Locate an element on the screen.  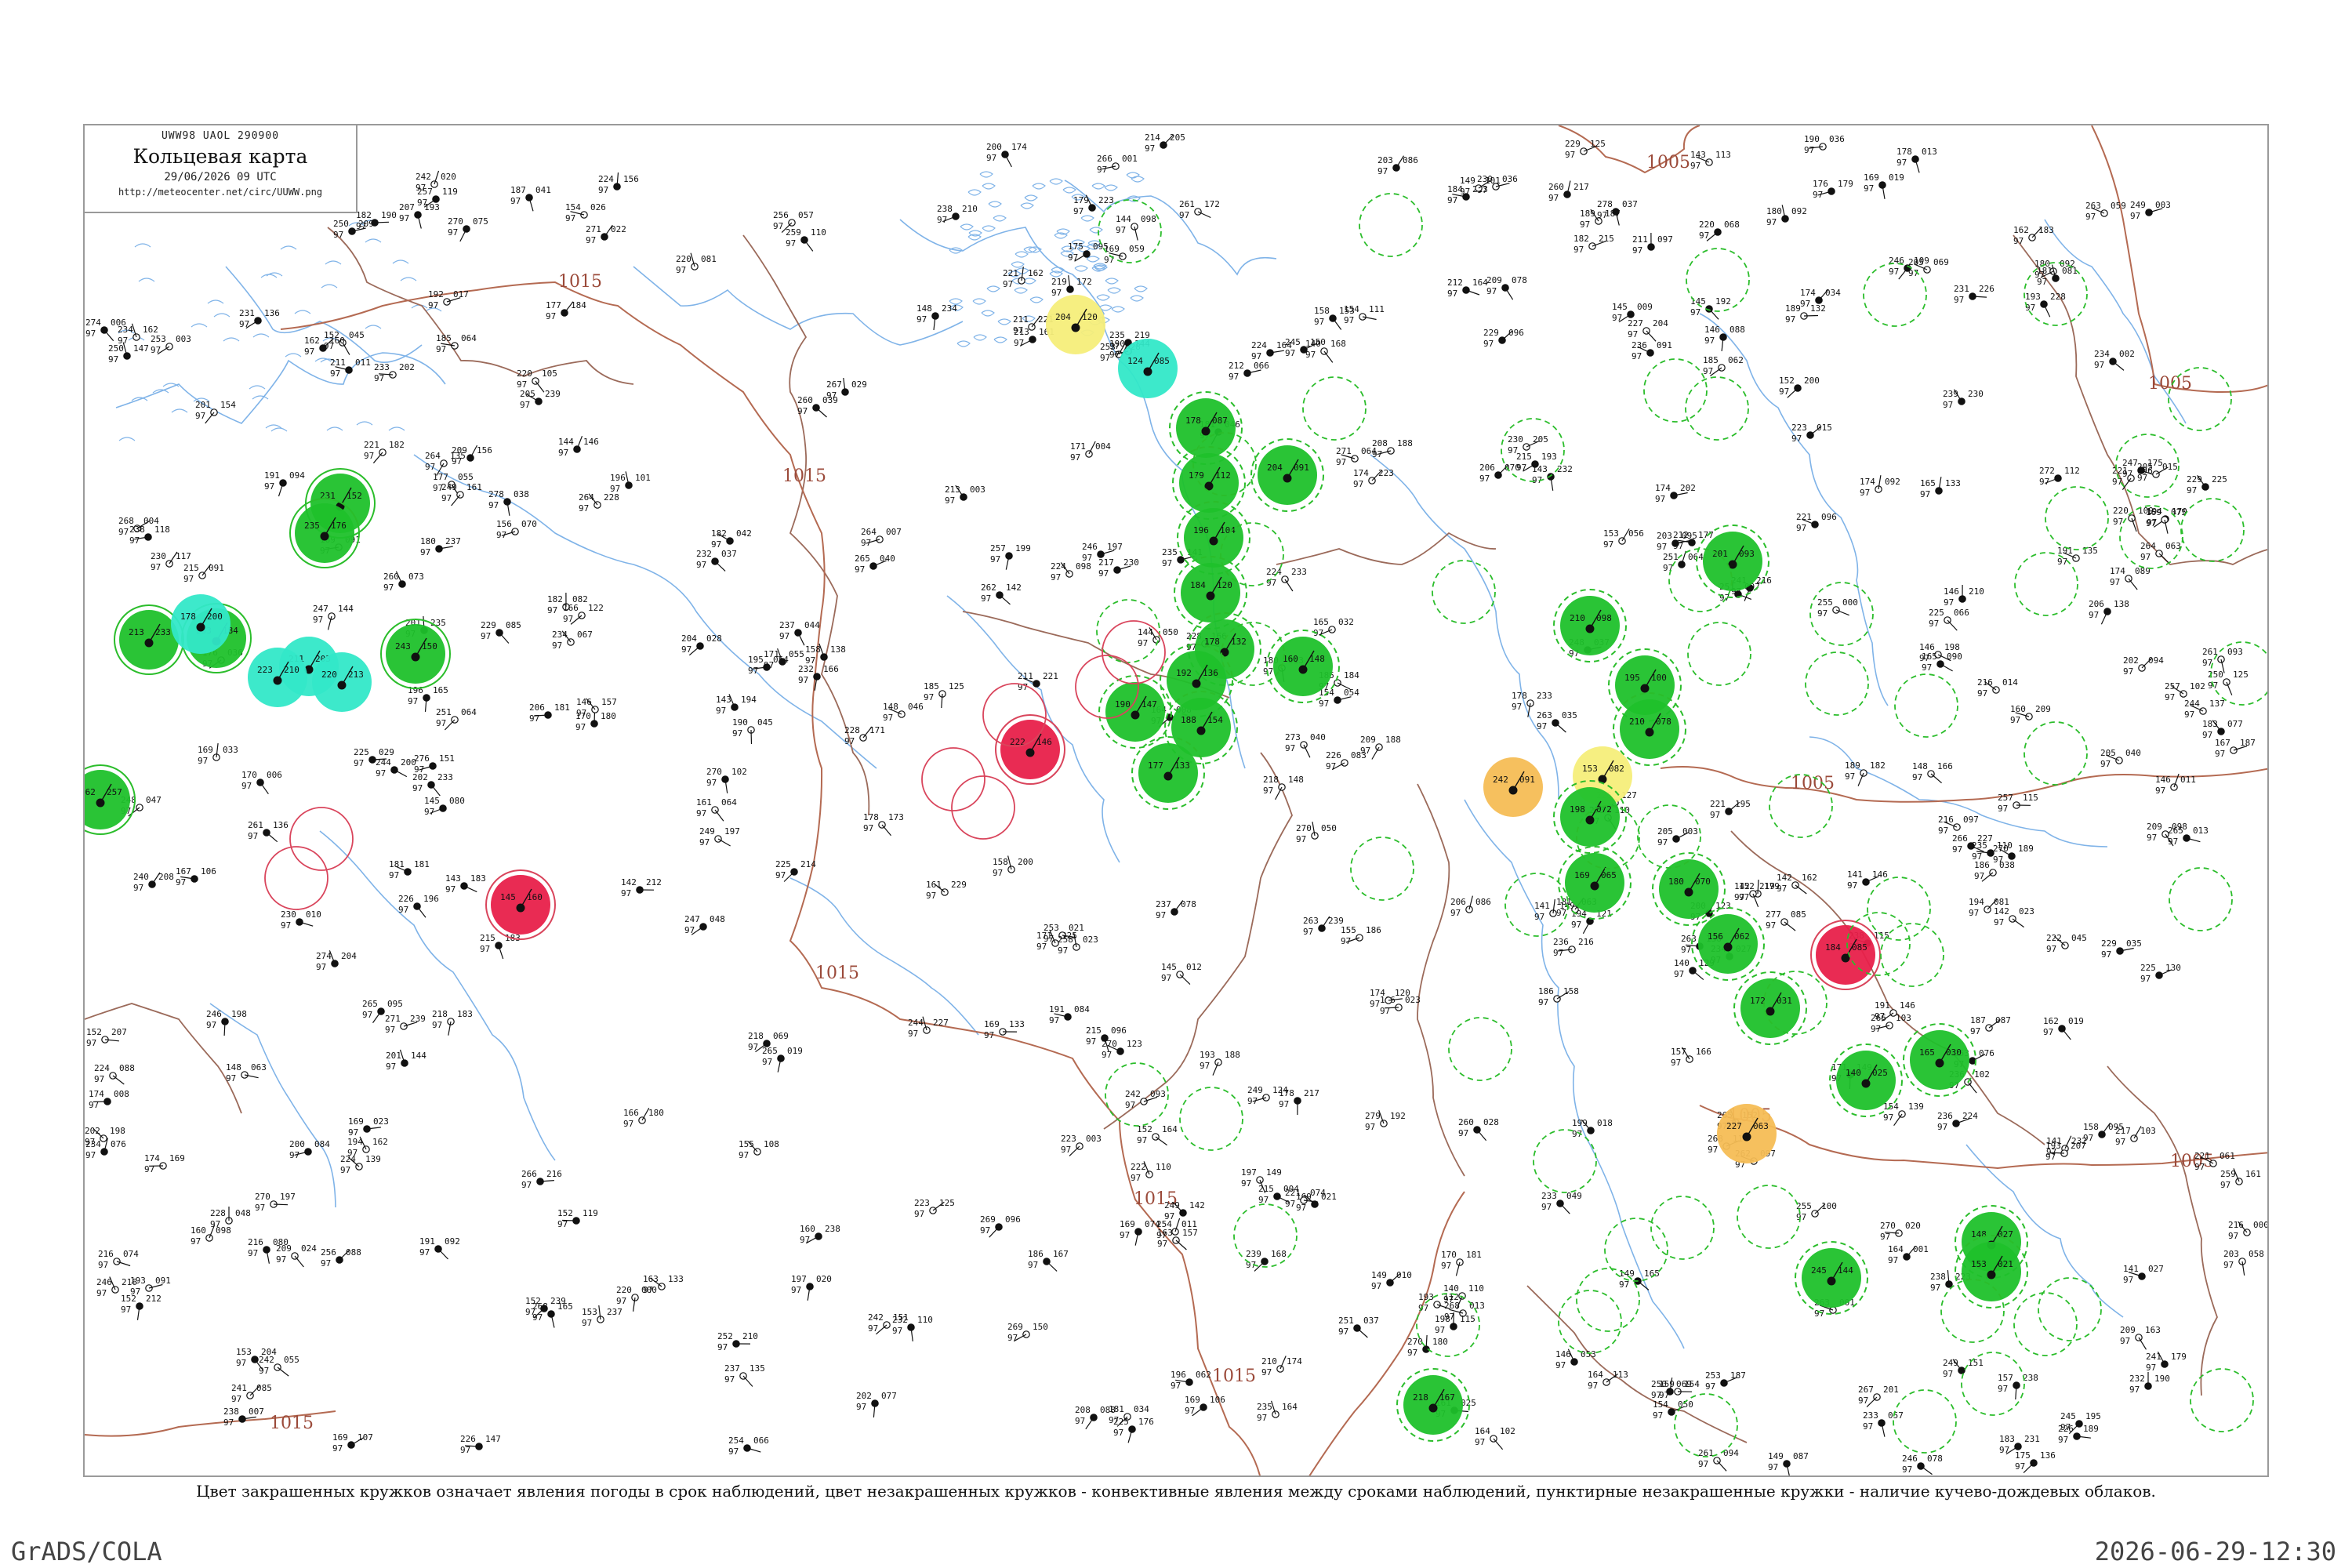
station-value: 271 is located at coordinates (393, 1019).